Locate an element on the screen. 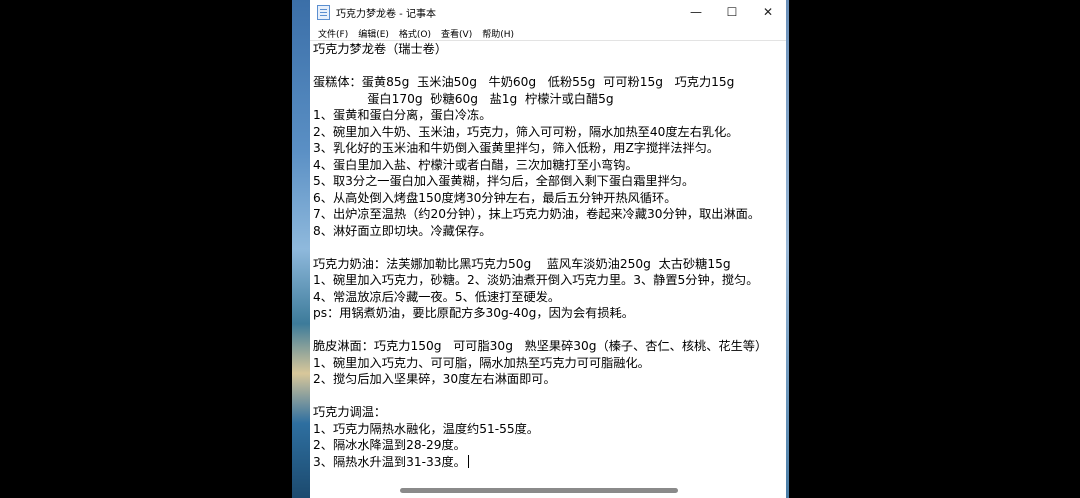 The height and width of the screenshot is (498, 1080). horizontal-scrollbar is located at coordinates (548, 491).